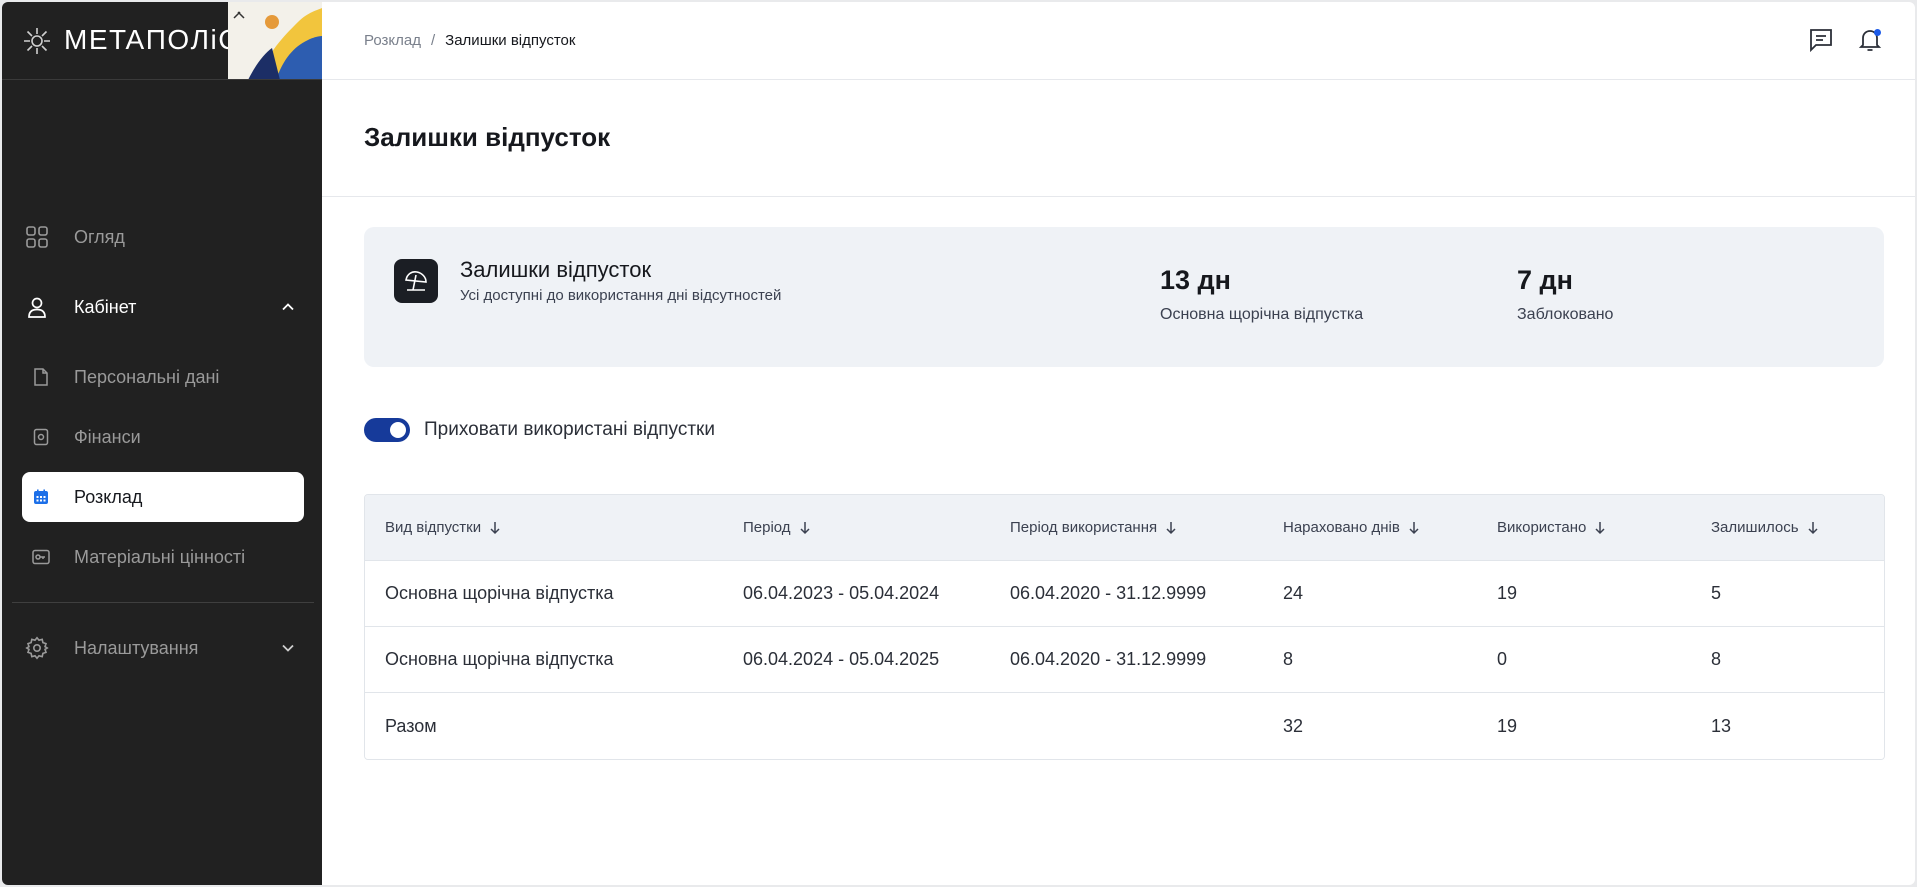  Describe the element at coordinates (416, 281) in the screenshot. I see `umbrella-icon` at that location.